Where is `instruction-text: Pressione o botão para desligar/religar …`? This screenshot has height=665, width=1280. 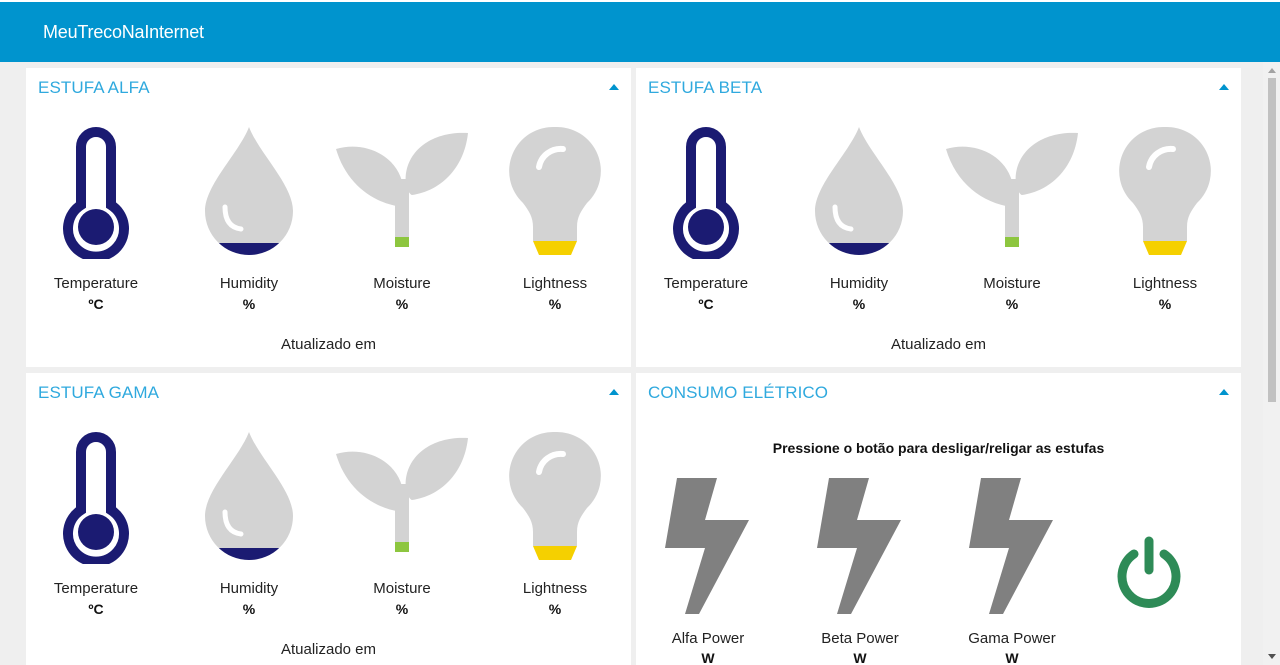
instruction-text: Pressione o botão para desligar/religar … is located at coordinates (938, 448).